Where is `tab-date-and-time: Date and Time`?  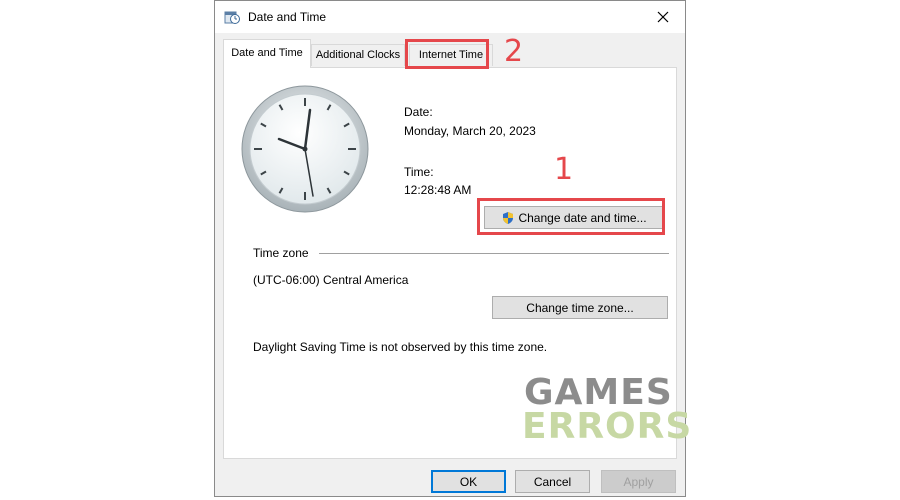
tab-date-and-time: Date and Time is located at coordinates (267, 53).